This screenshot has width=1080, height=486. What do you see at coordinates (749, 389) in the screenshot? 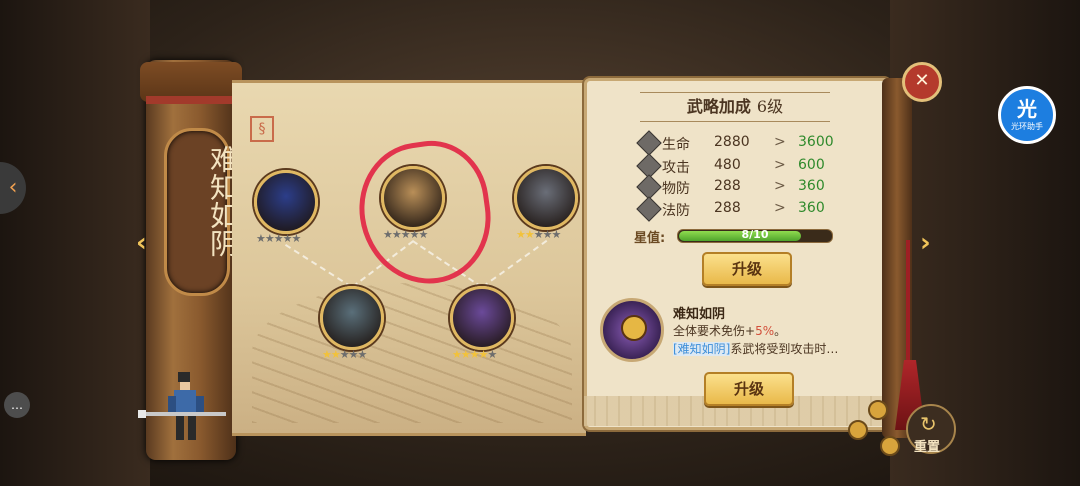
I see `skill-upgrade-button: 升级` at bounding box center [749, 389].